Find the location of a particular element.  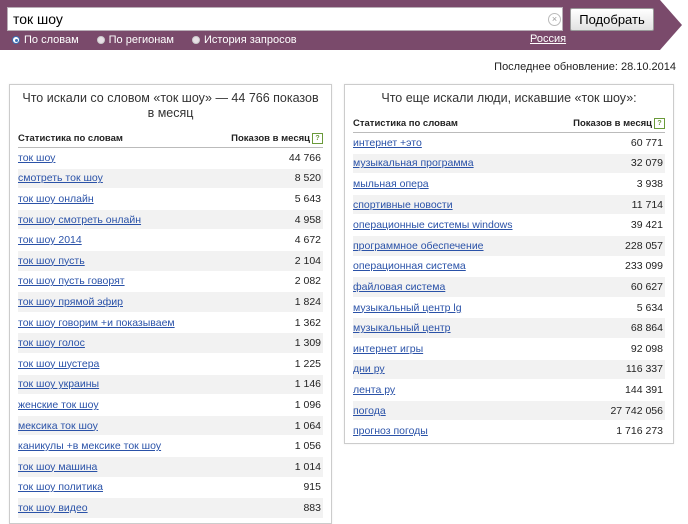

column-count-label: Показов в месяц? is located at coordinates (619, 123).